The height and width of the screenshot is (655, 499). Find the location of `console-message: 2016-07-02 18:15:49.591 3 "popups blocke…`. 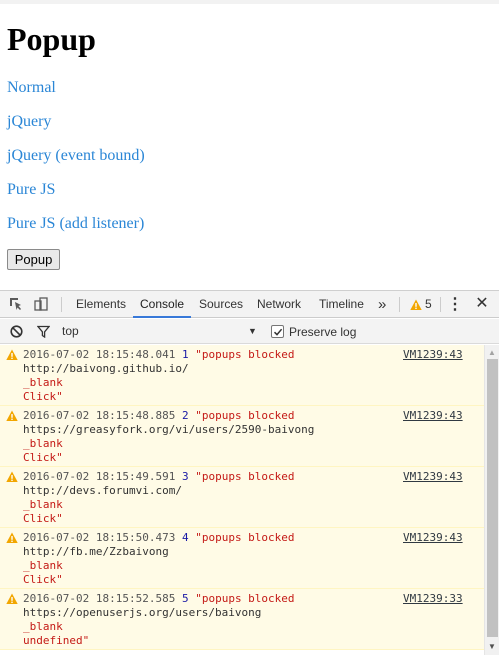

console-message: 2016-07-02 18:15:49.591 3 "popups blocke… is located at coordinates (242, 497).